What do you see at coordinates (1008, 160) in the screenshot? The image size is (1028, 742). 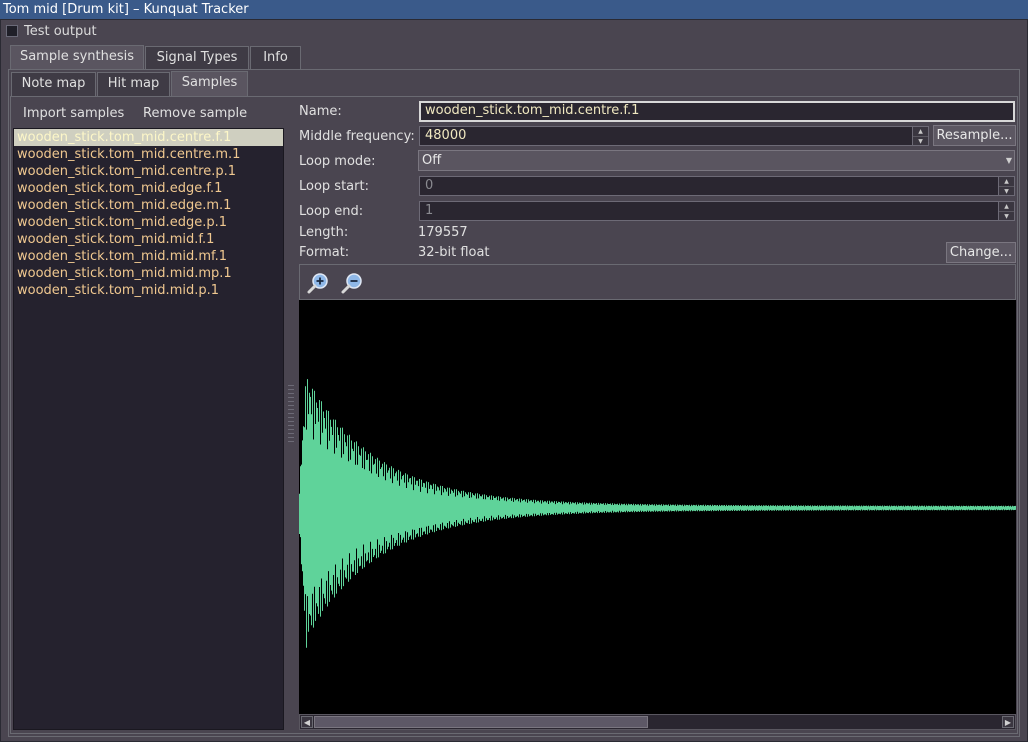 I see `chevron-down-icon: ▼` at bounding box center [1008, 160].